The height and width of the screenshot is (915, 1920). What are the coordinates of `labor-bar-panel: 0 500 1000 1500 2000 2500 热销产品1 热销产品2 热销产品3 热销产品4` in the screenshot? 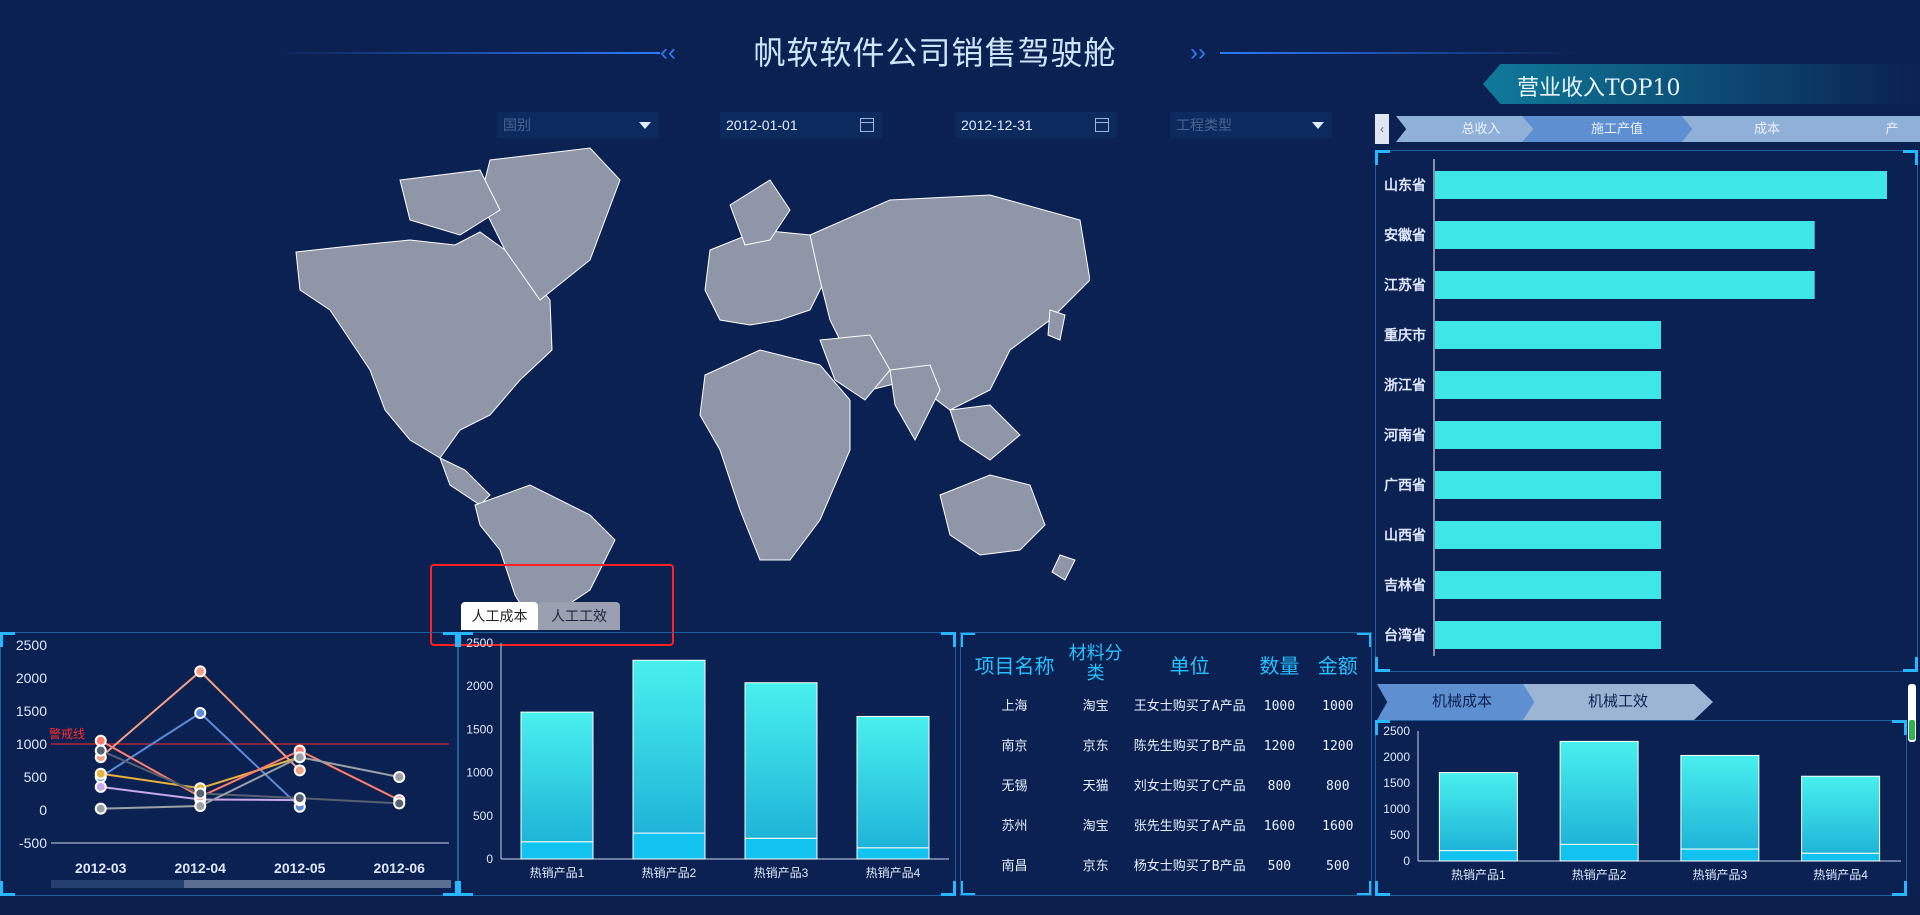 It's located at (707, 764).